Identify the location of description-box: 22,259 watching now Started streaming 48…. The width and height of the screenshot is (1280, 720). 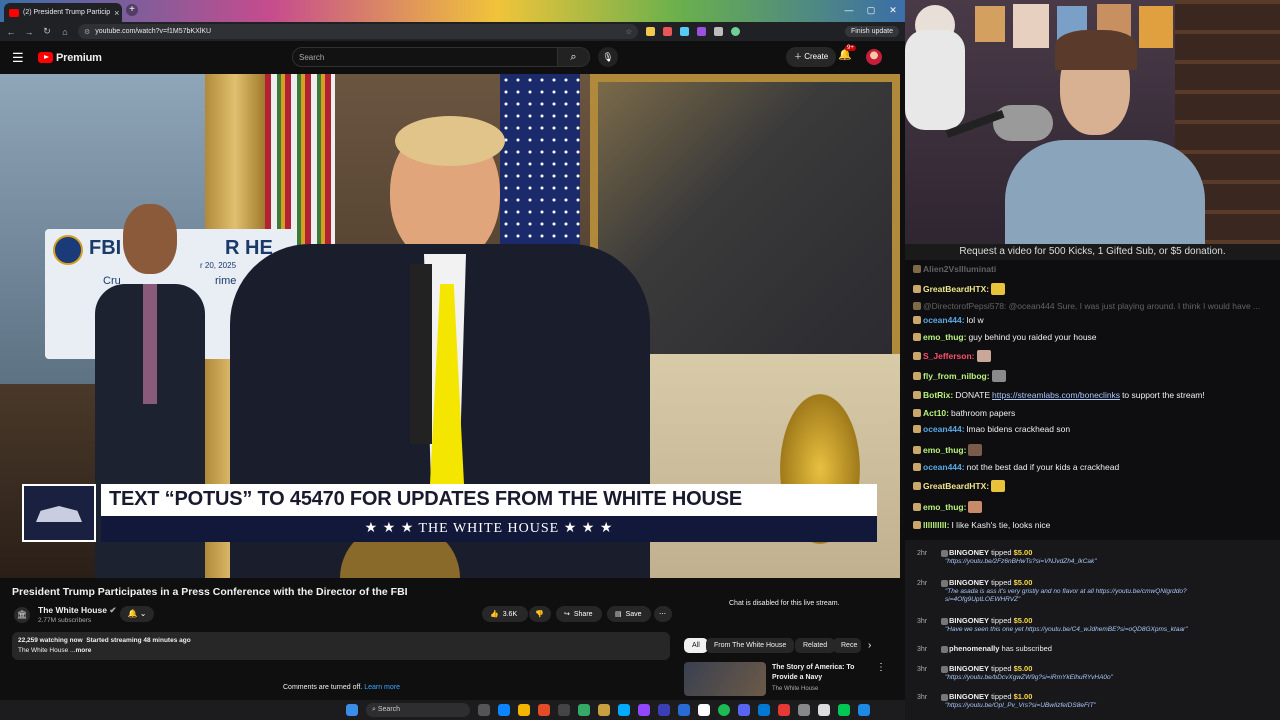
(341, 646).